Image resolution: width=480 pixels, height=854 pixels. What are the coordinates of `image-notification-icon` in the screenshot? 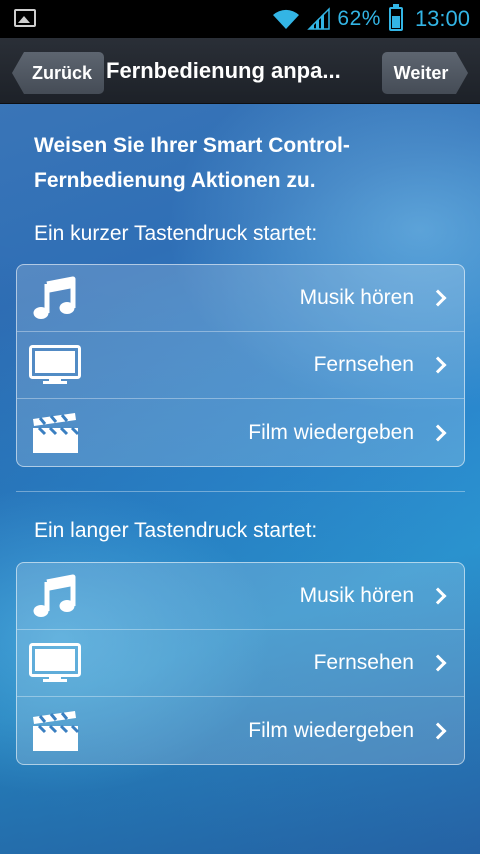 It's located at (25, 18).